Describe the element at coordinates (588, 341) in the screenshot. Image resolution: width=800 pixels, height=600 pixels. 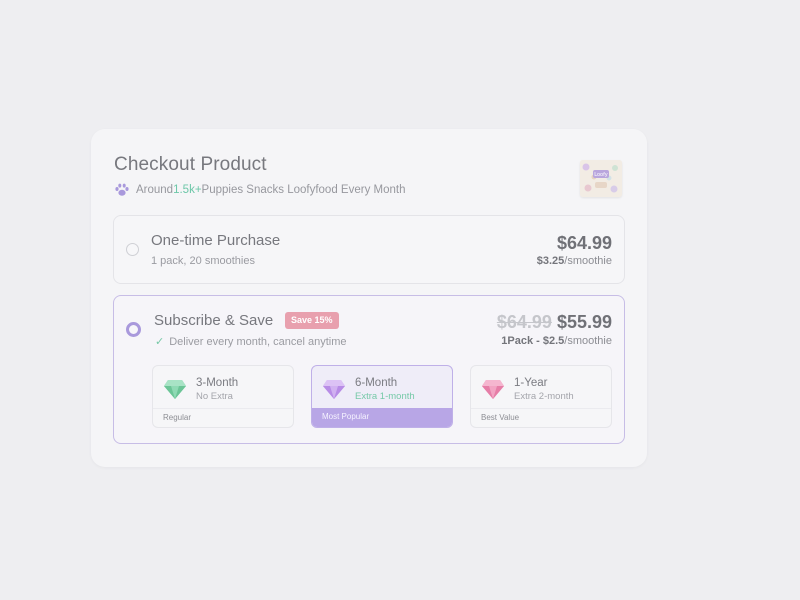
I see `subscribe-unit-suffix: /smoothie` at that location.